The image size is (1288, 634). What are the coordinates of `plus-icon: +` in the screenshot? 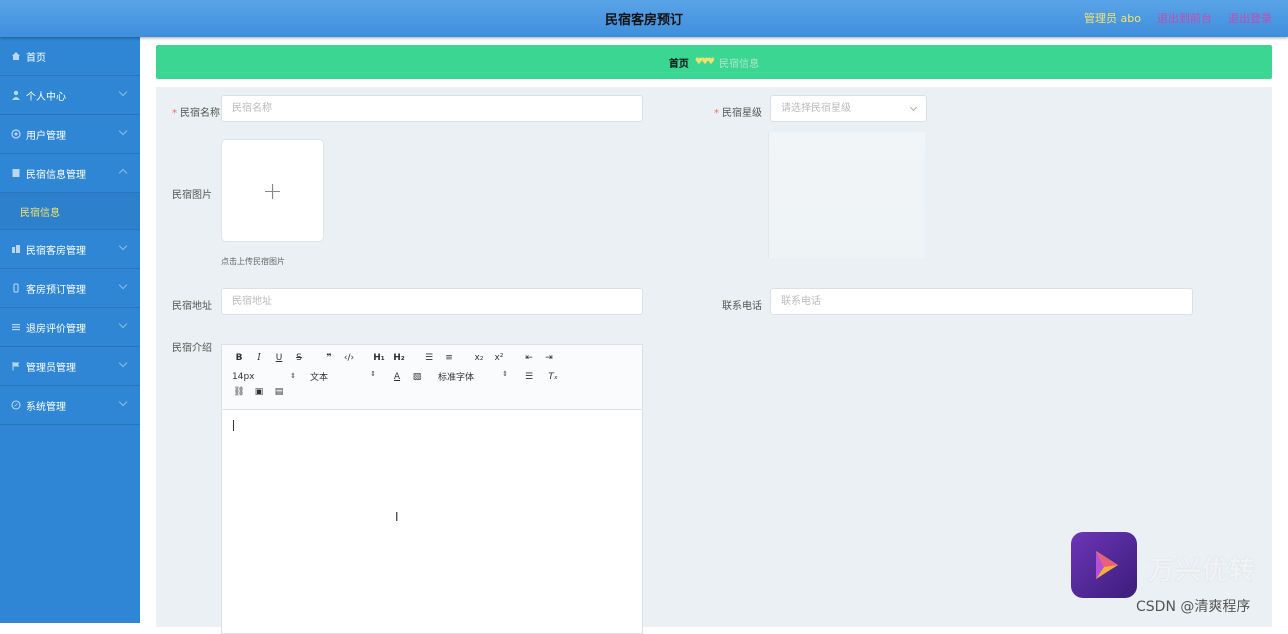 It's located at (272, 191).